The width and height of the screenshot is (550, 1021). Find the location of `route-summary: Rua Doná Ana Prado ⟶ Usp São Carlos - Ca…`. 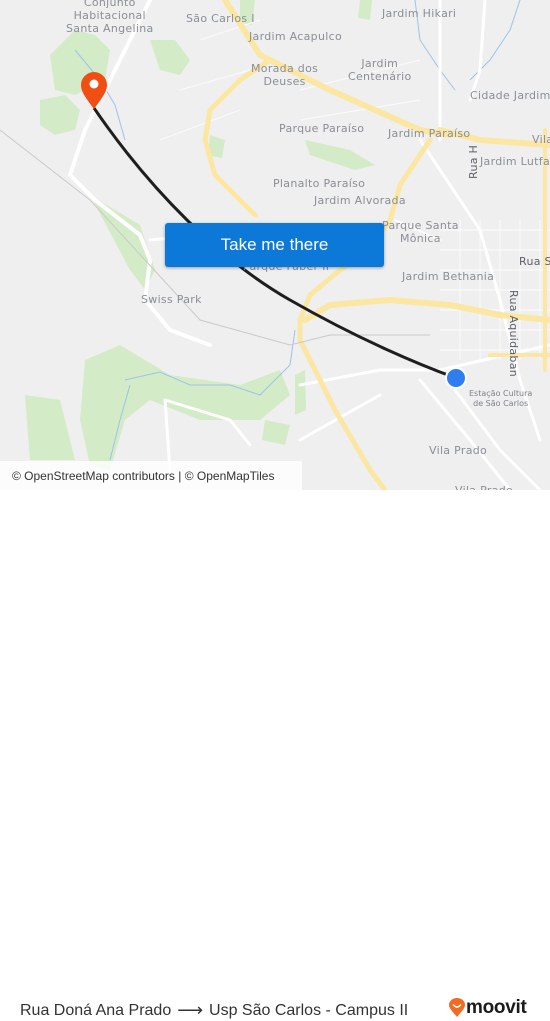

route-summary: Rua Doná Ana Prado ⟶ Usp São Carlos - Ca… is located at coordinates (214, 1010).